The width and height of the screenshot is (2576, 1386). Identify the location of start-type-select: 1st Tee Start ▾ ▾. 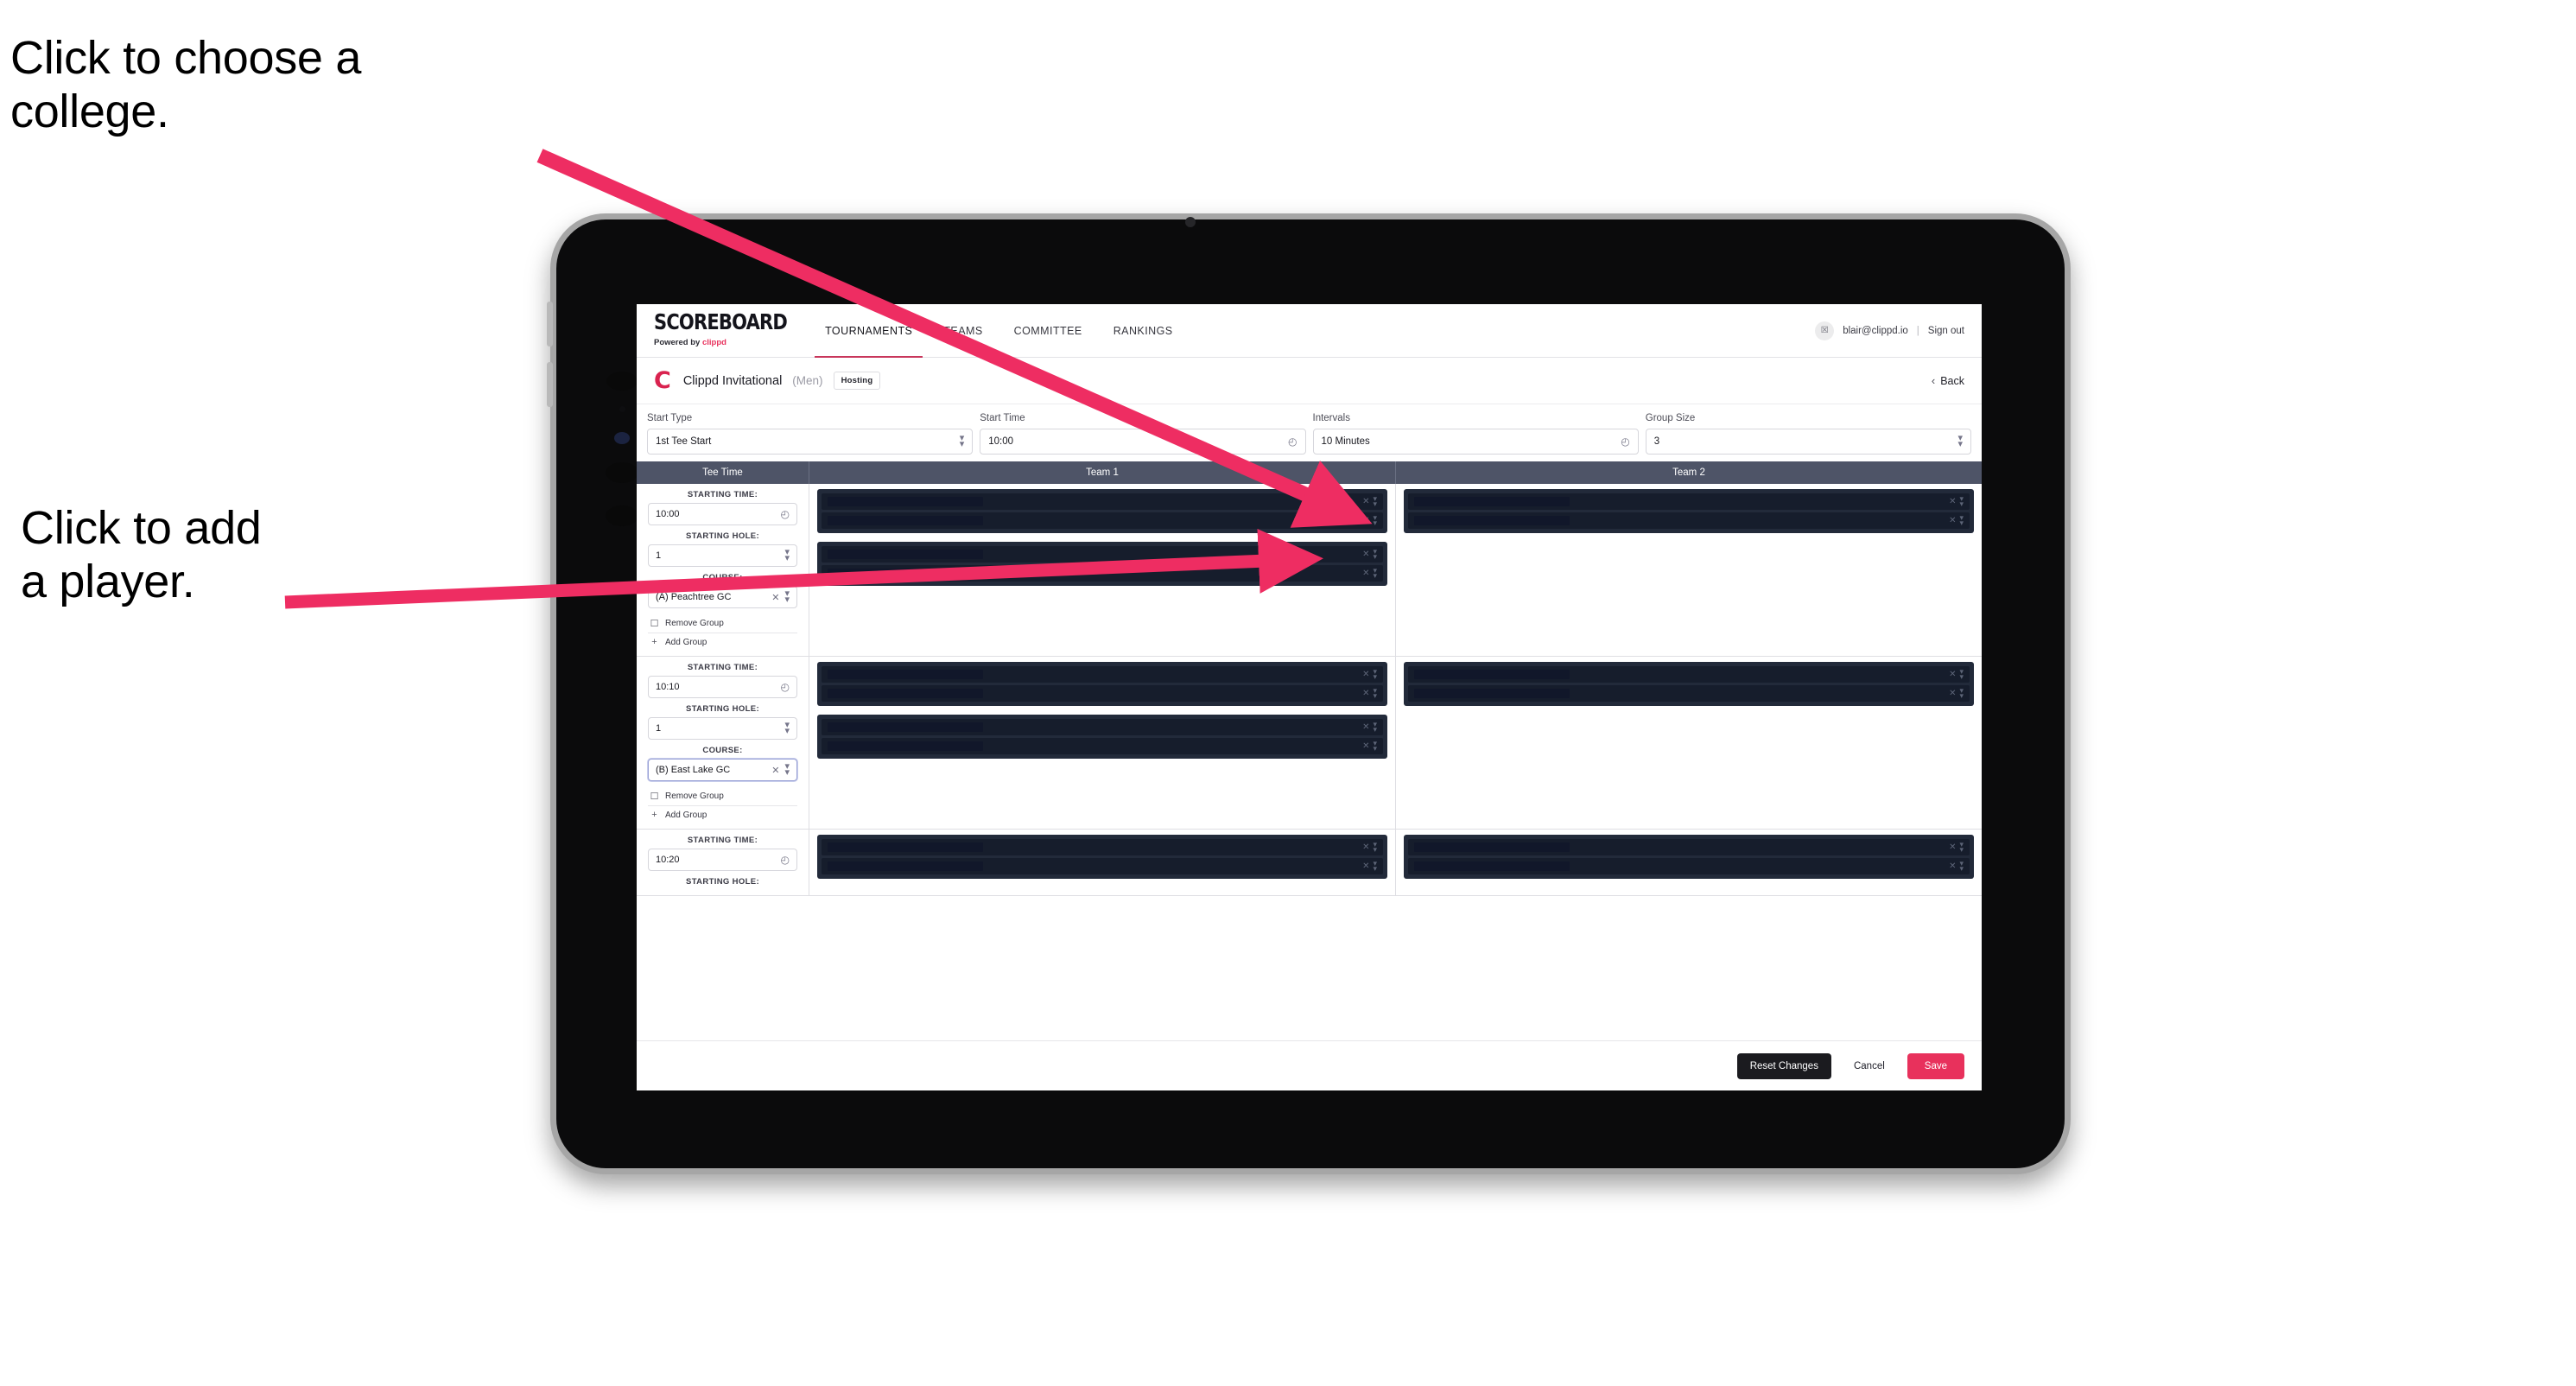
(810, 442).